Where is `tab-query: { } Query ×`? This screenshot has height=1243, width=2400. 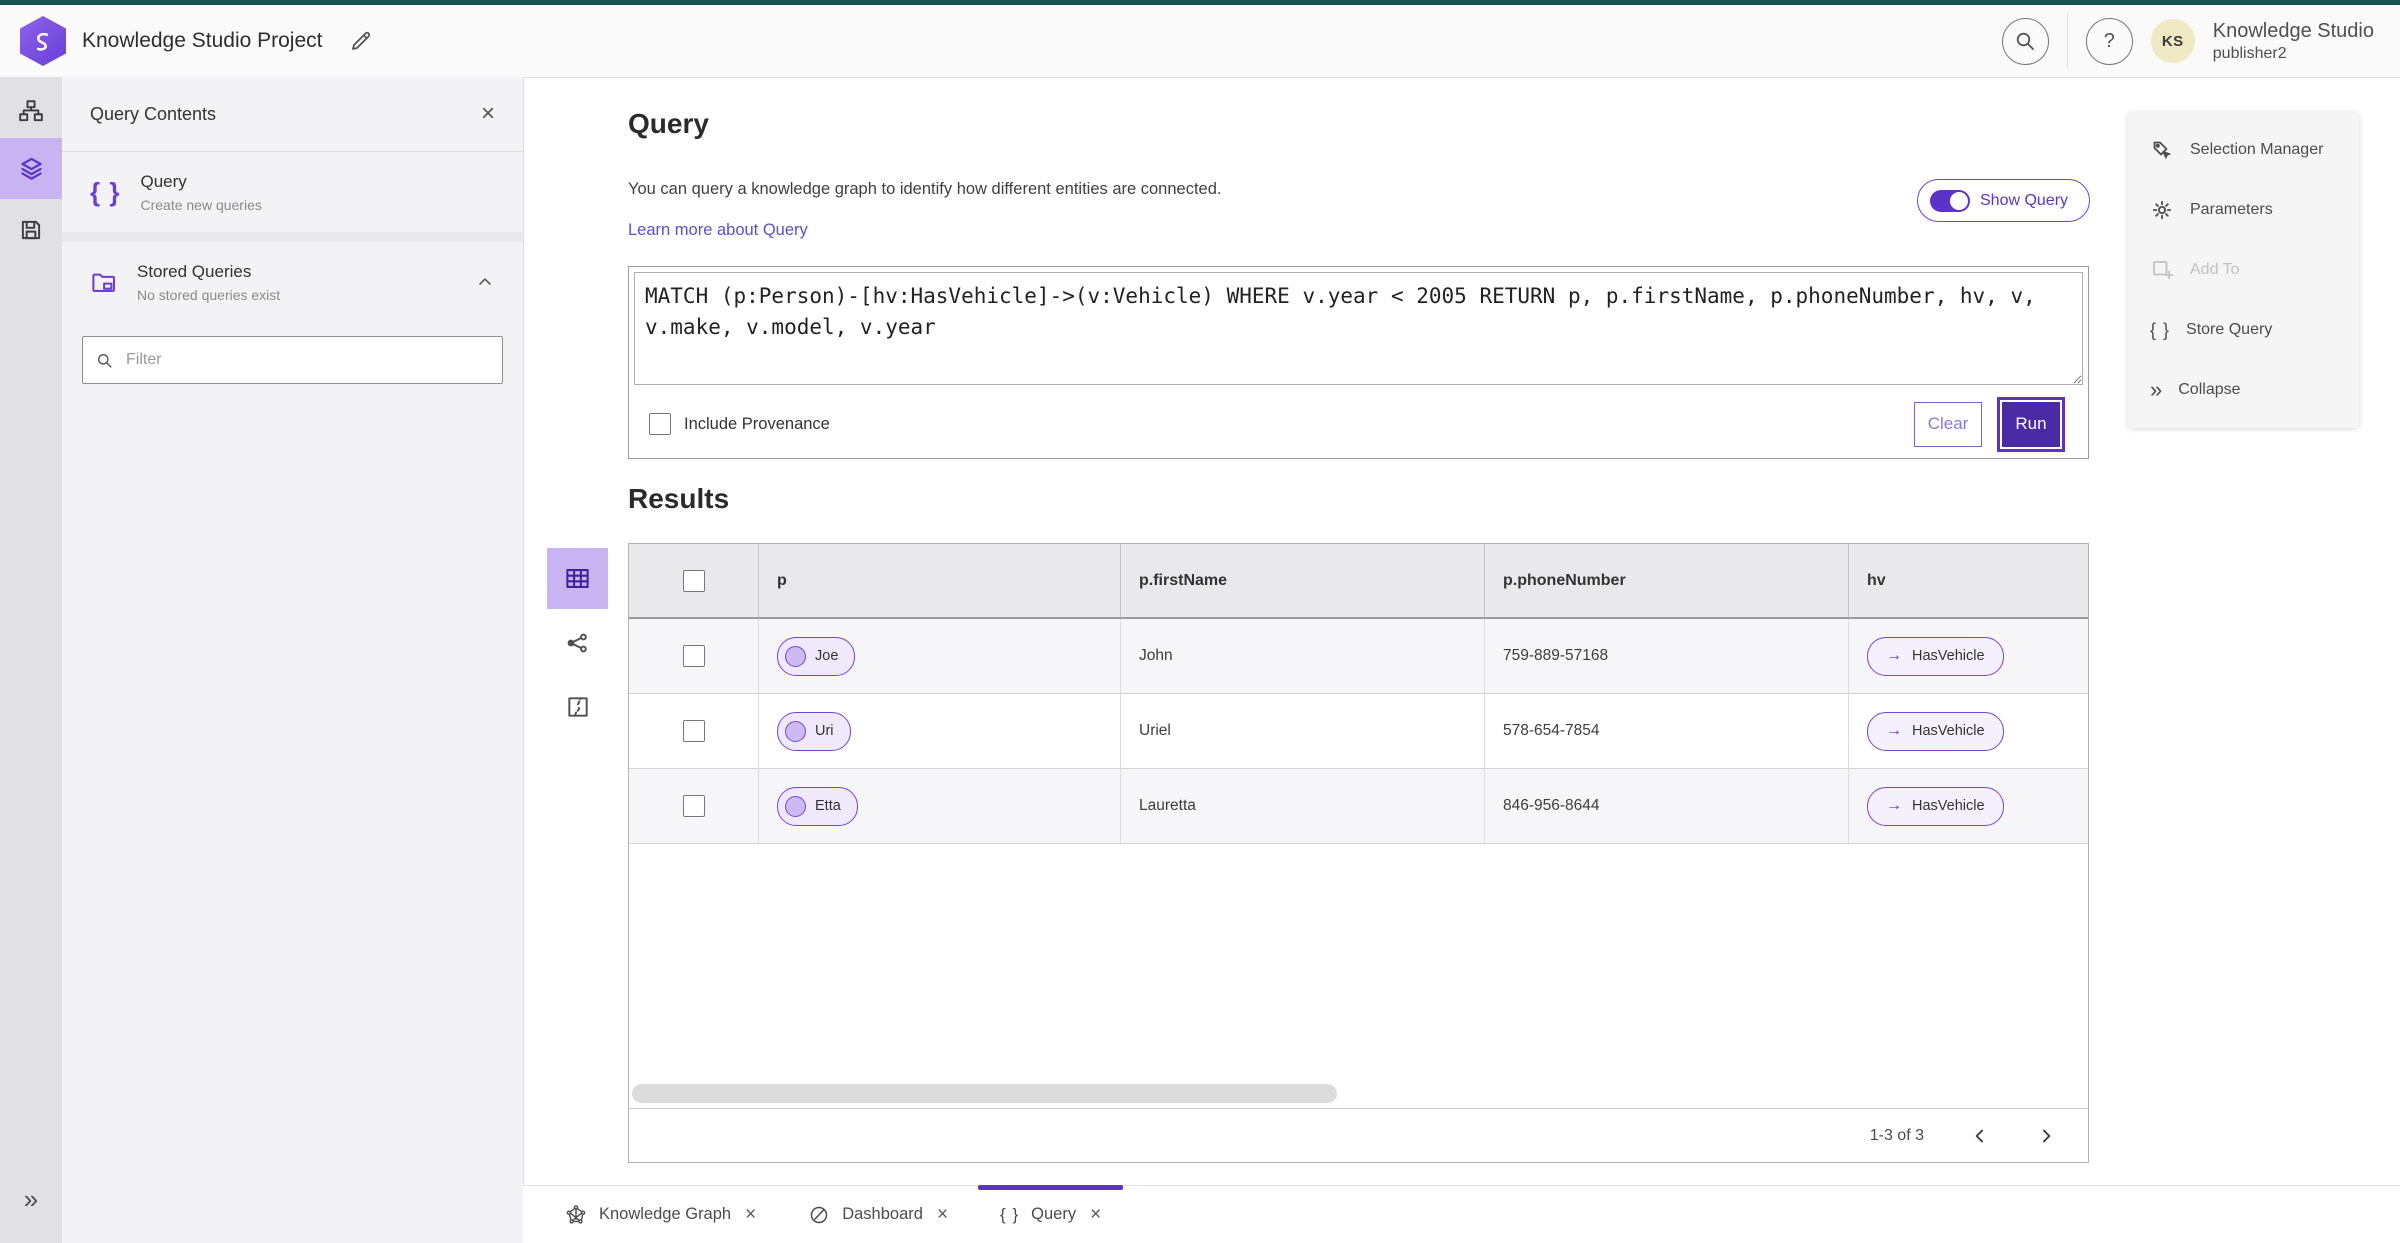 tab-query: { } Query × is located at coordinates (1050, 1214).